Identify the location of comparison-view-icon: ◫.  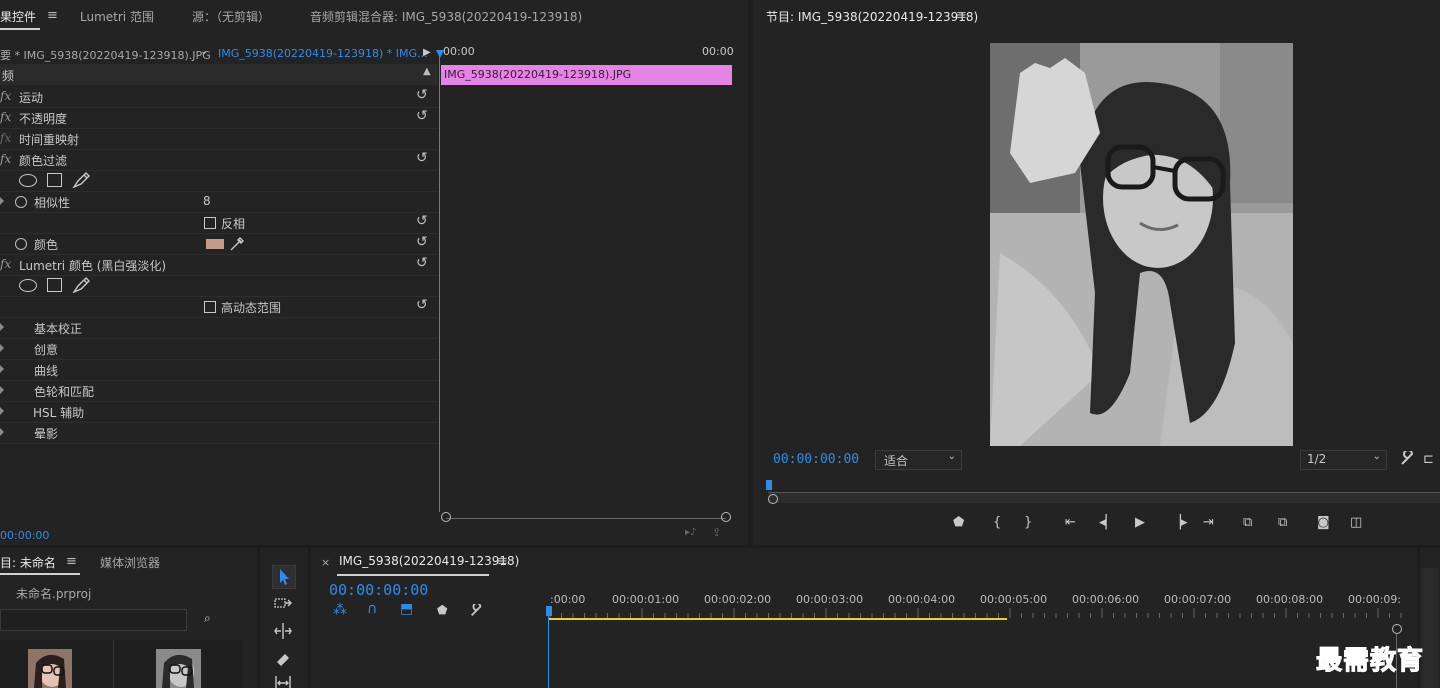
(1356, 522).